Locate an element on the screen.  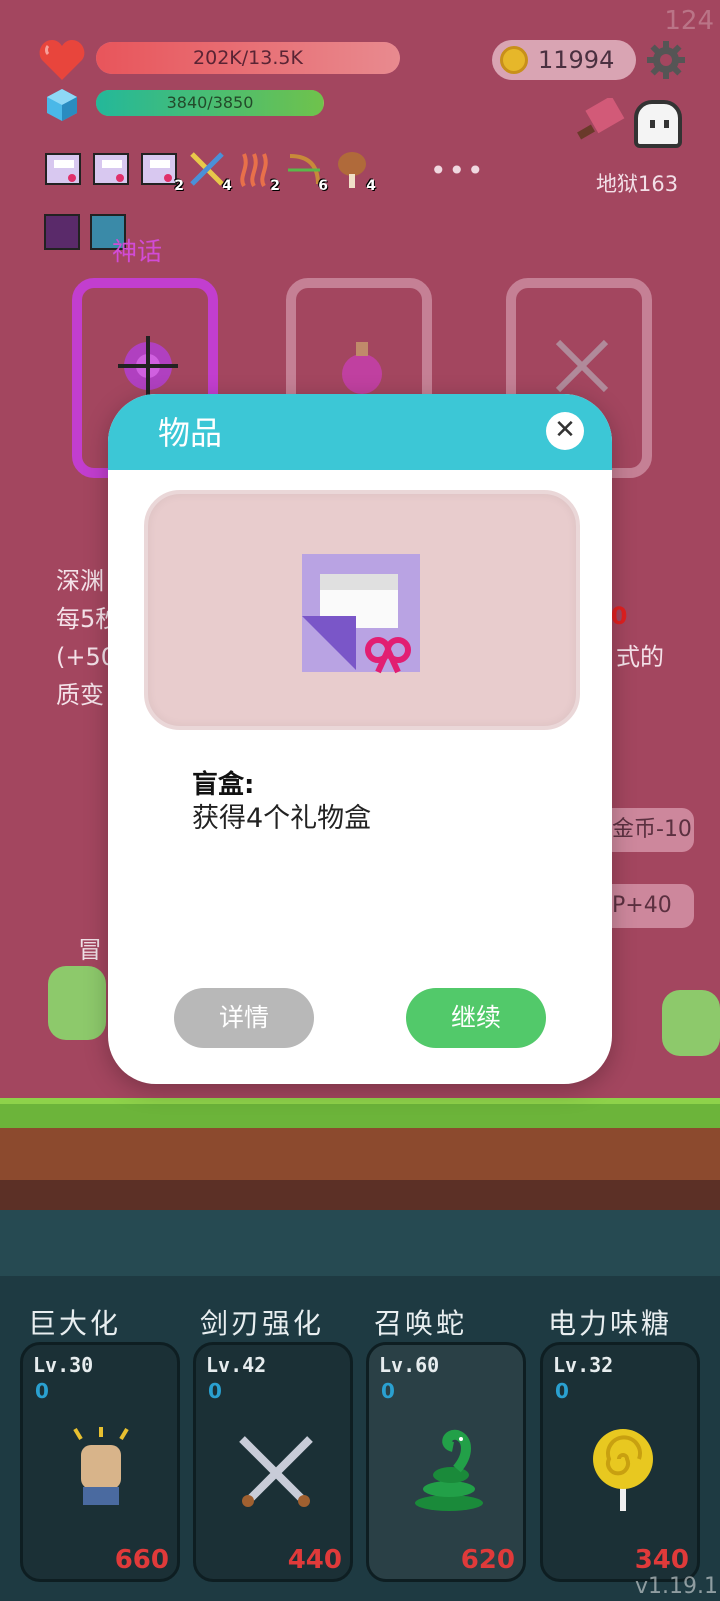
item-preview is located at coordinates (362, 610).